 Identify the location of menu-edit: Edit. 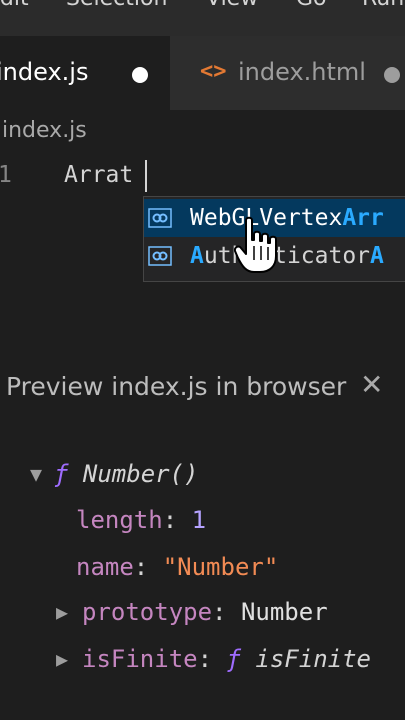
(14, 5).